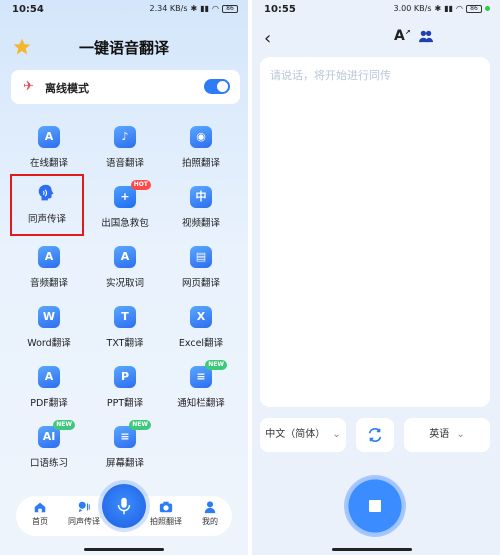 The image size is (500, 555). Describe the element at coordinates (200, 283) in the screenshot. I see `feature-label: 网页翻译` at that location.